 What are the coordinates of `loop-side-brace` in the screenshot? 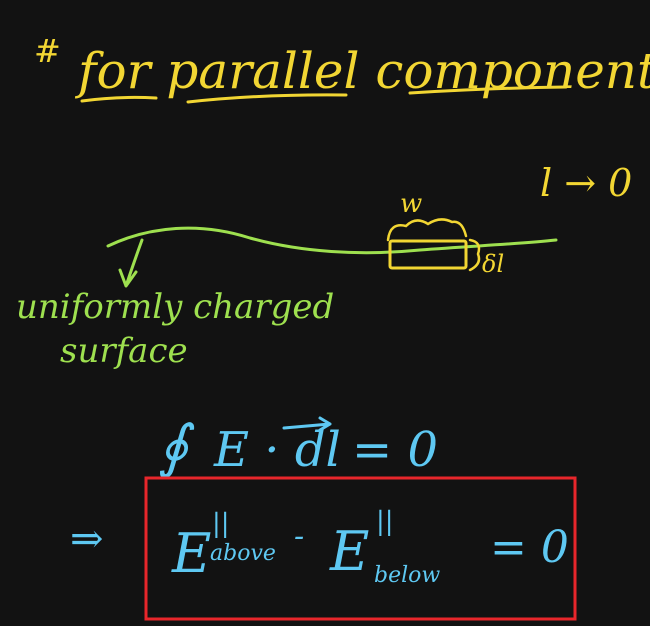 It's located at (474, 255).